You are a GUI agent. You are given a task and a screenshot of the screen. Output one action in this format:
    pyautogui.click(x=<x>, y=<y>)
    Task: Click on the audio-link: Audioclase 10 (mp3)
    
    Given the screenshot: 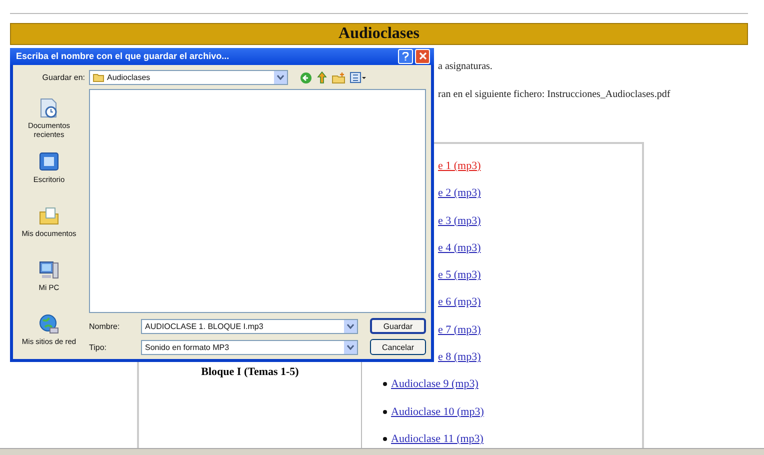 What is the action you would take?
    pyautogui.click(x=437, y=412)
    